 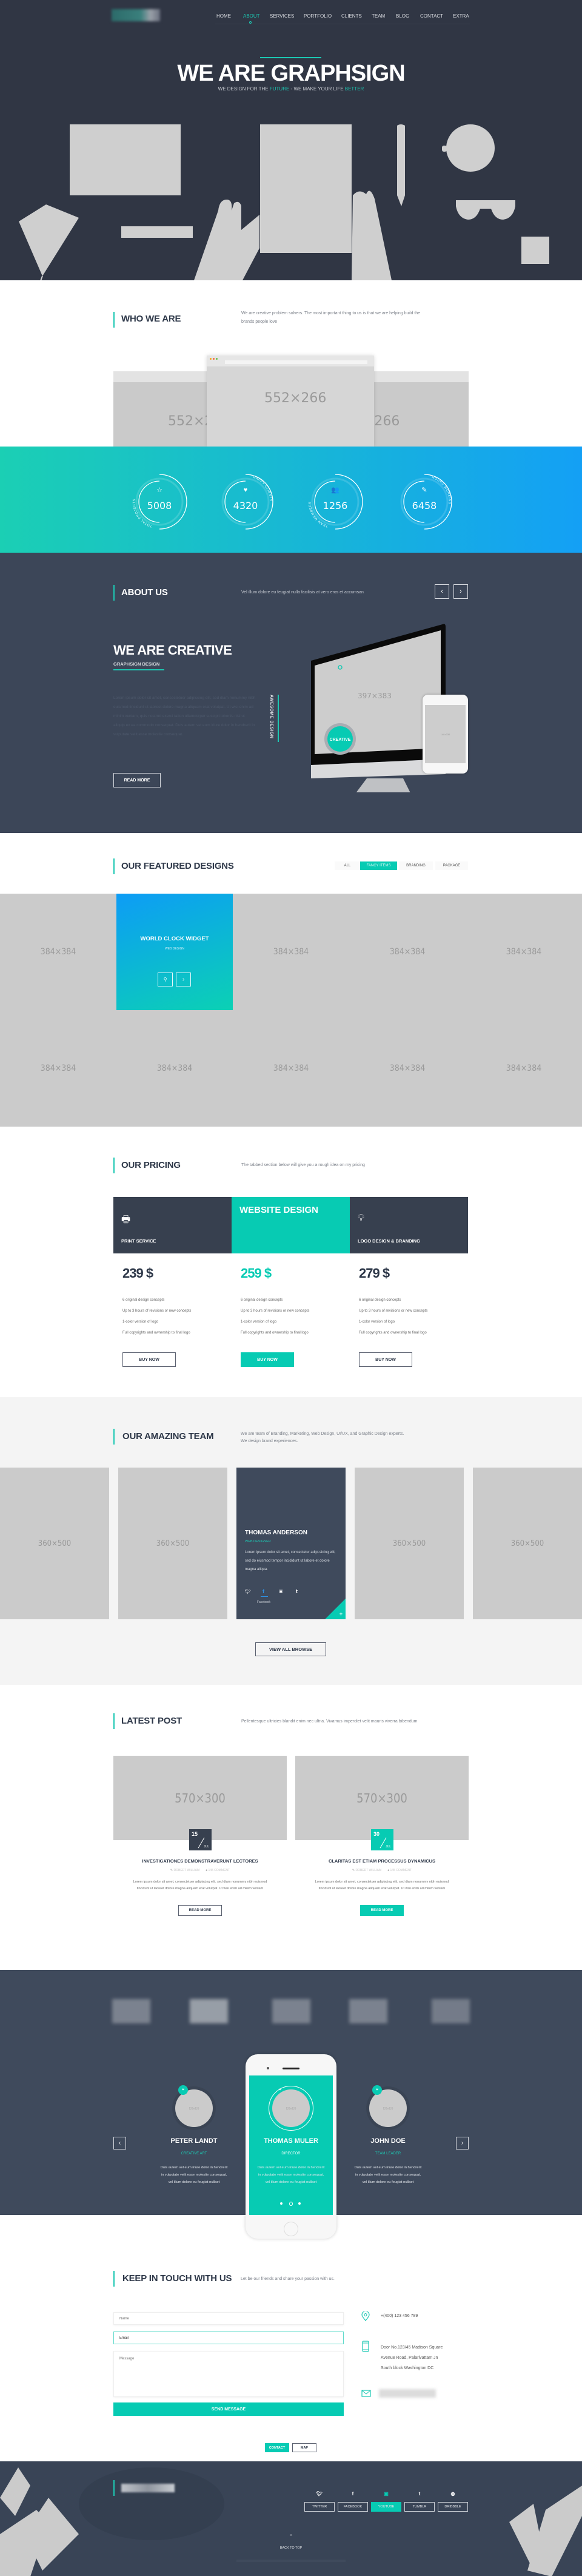 I want to click on post-title: INVESTIGATIONES DEMONSTRAVERUNT LECTORES, so click(x=200, y=1861).